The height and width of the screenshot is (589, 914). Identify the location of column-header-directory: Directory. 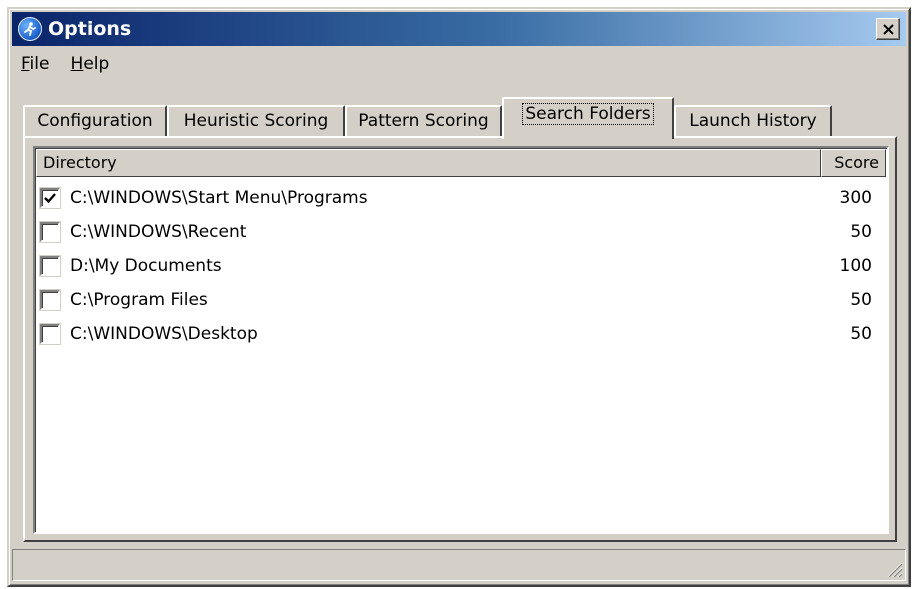
(428, 163).